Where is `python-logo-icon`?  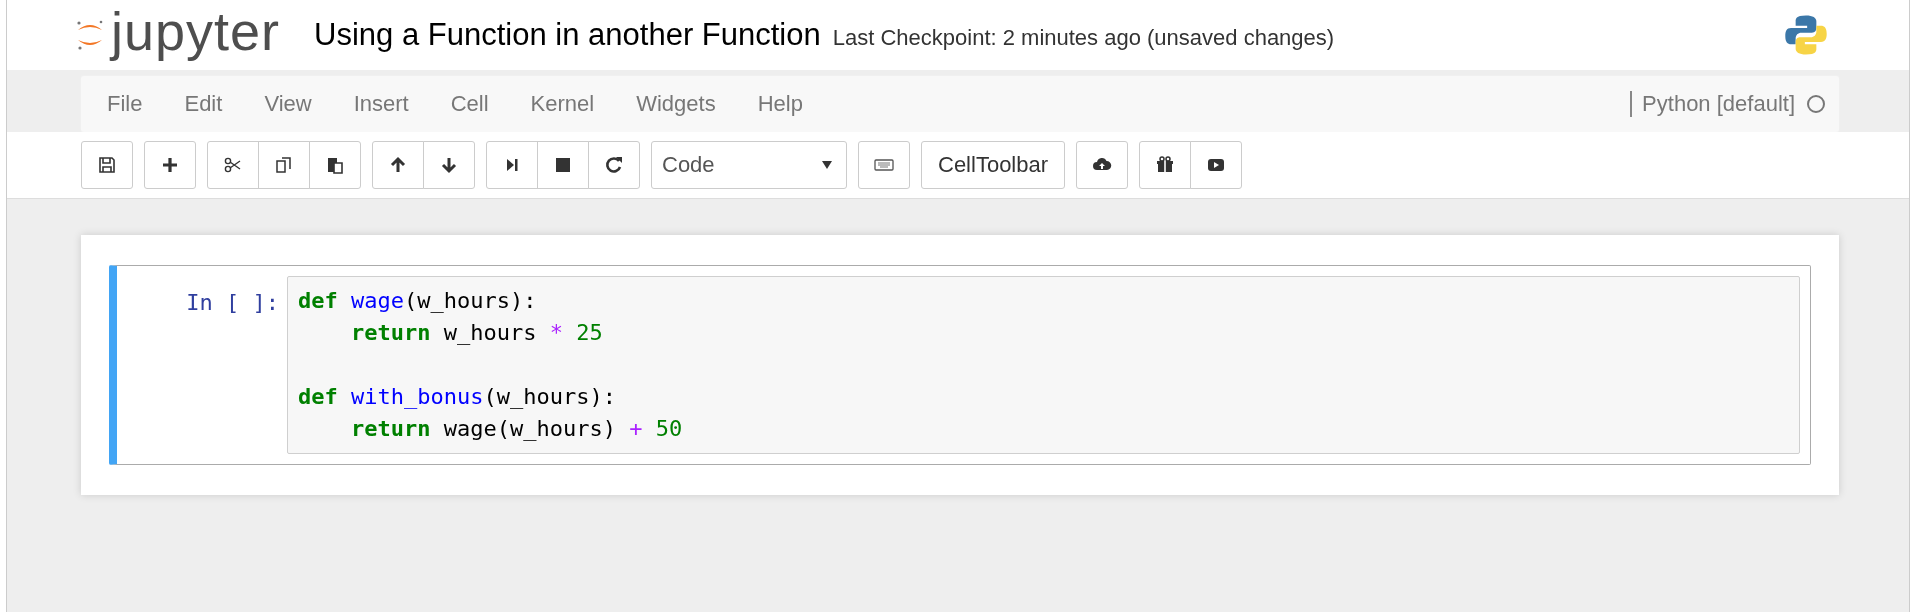 python-logo-icon is located at coordinates (1806, 35).